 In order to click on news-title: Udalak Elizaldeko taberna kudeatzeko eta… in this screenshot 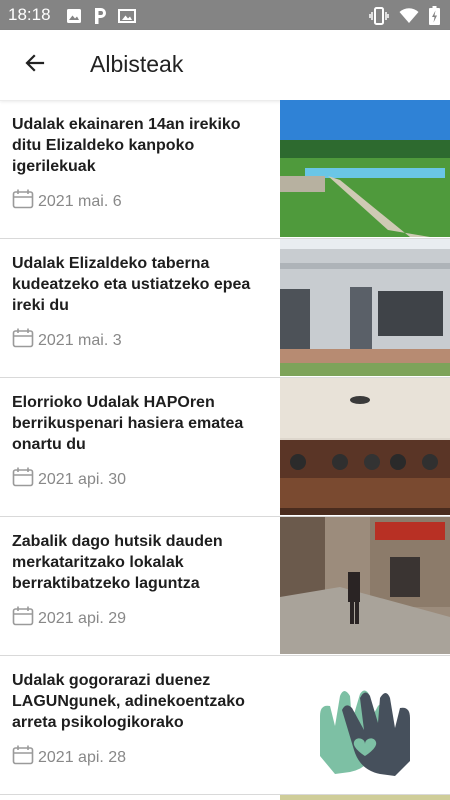, I will do `click(131, 284)`.